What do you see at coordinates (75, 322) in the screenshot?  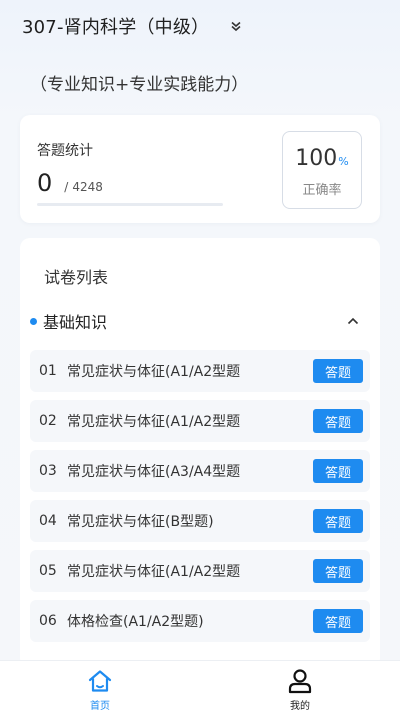 I see `section-label: 基础知识` at bounding box center [75, 322].